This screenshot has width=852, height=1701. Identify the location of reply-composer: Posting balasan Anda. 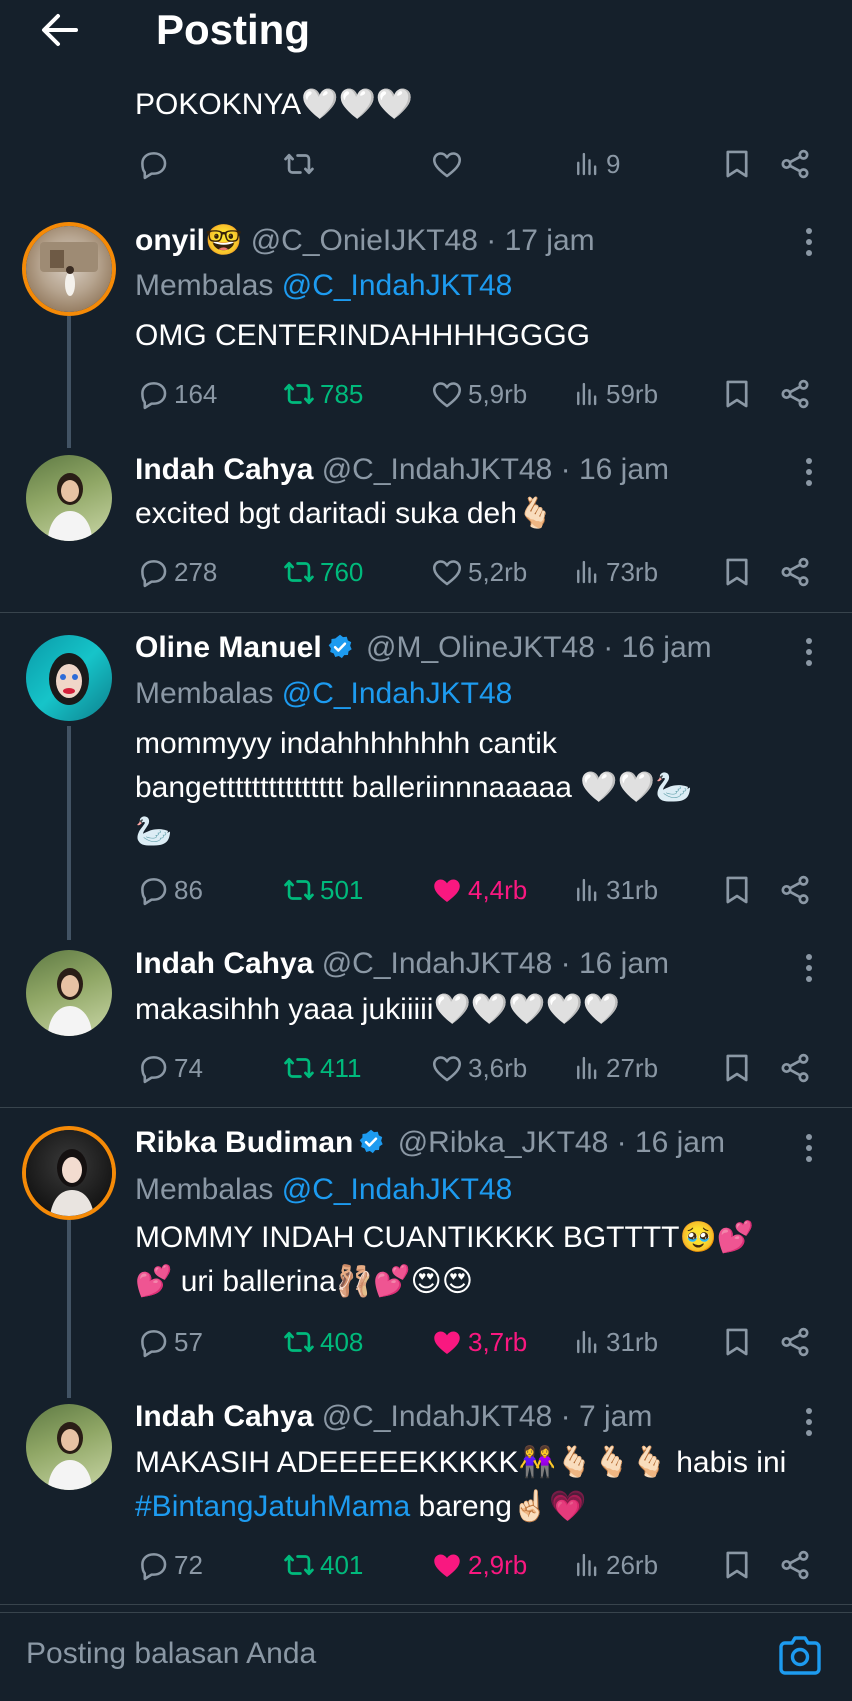
(426, 1656).